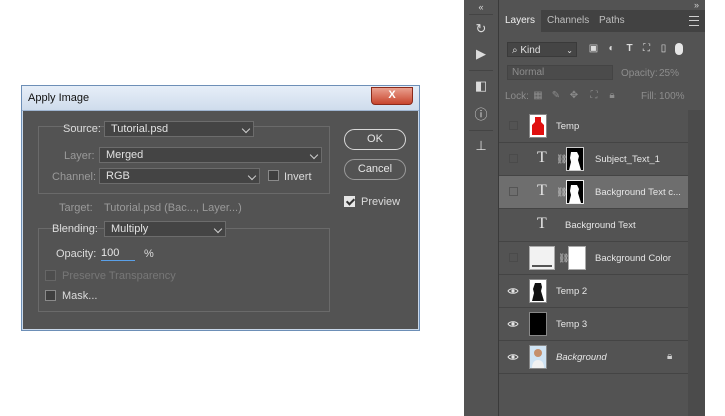 The width and height of the screenshot is (725, 416). What do you see at coordinates (556, 96) in the screenshot?
I see `lock-pixels-icon: ✎` at bounding box center [556, 96].